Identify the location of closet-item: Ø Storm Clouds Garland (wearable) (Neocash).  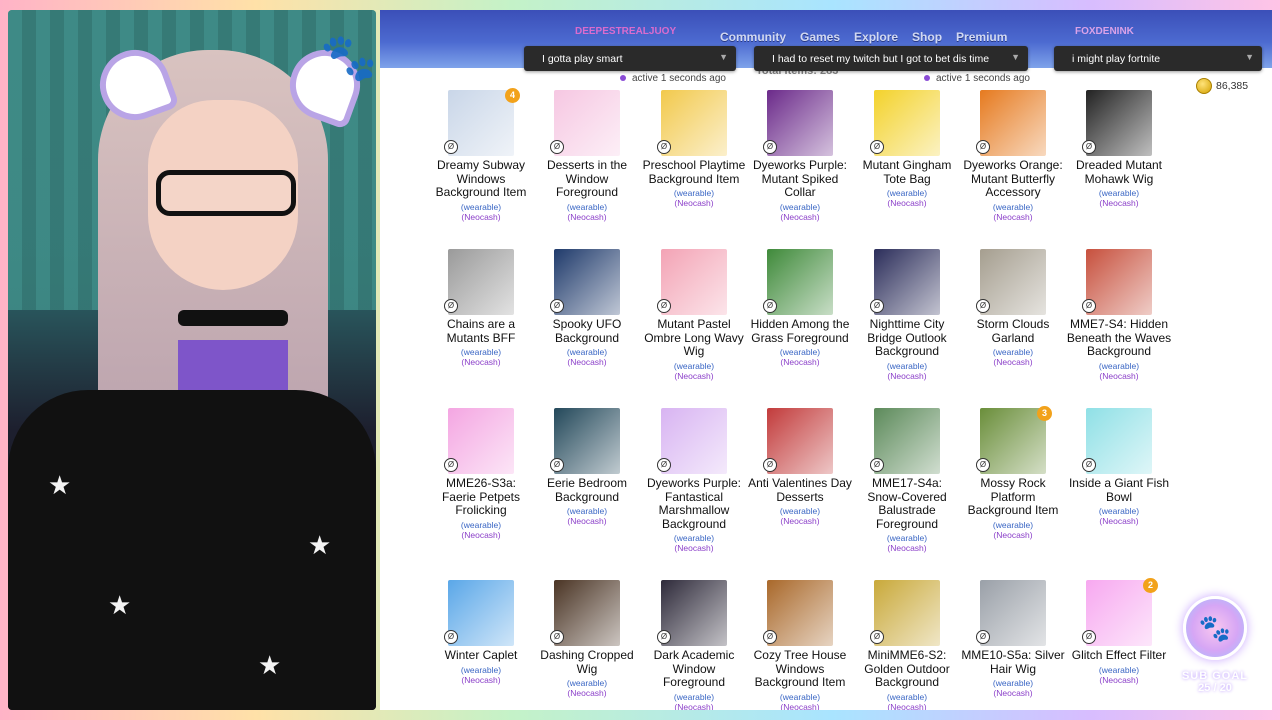
(1013, 308).